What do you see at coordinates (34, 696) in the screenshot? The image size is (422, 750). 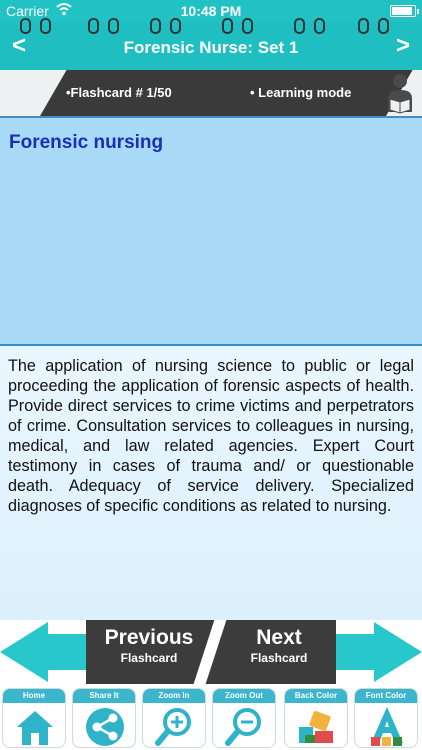 I see `home-label: Home` at bounding box center [34, 696].